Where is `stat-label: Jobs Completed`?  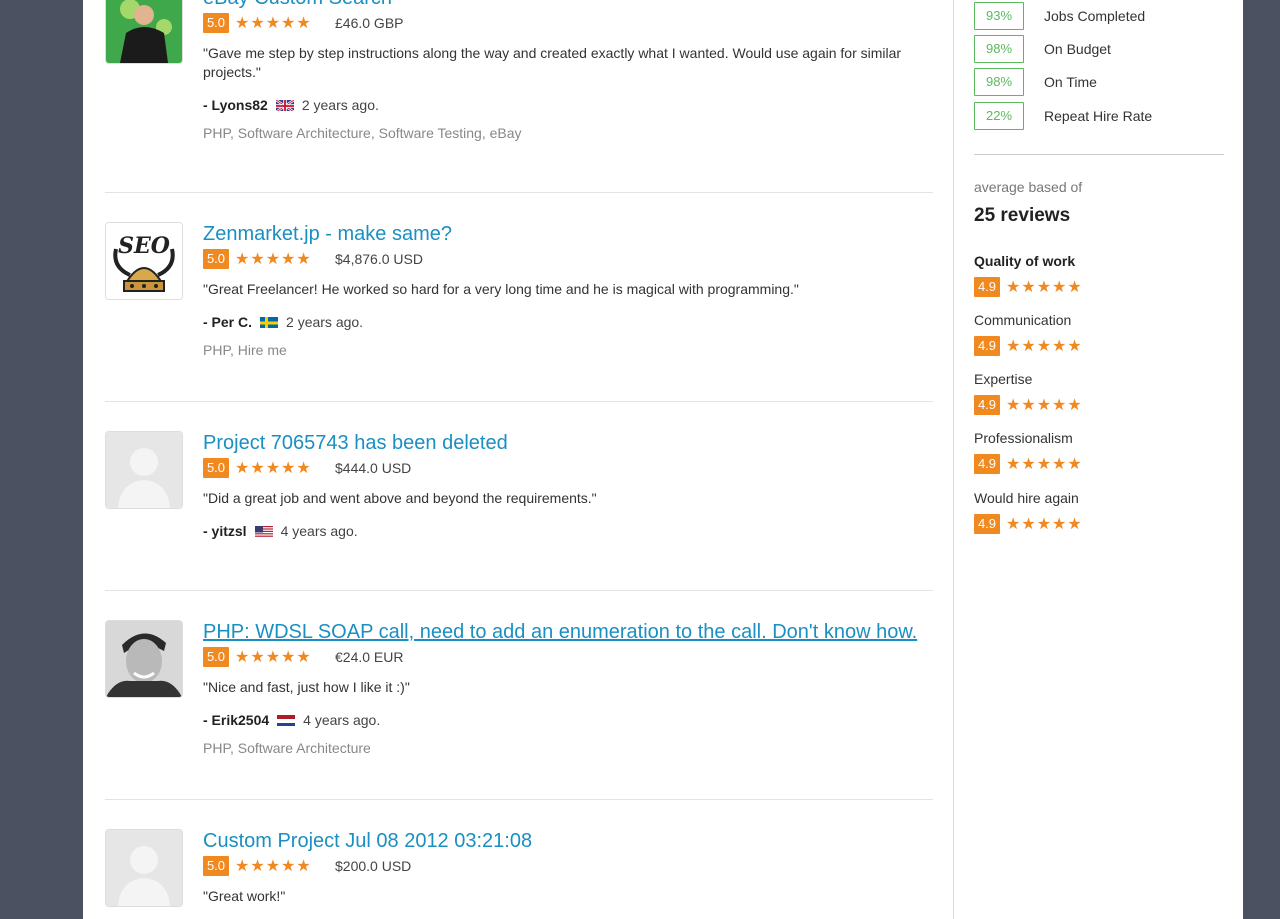
stat-label: Jobs Completed is located at coordinates (1095, 16).